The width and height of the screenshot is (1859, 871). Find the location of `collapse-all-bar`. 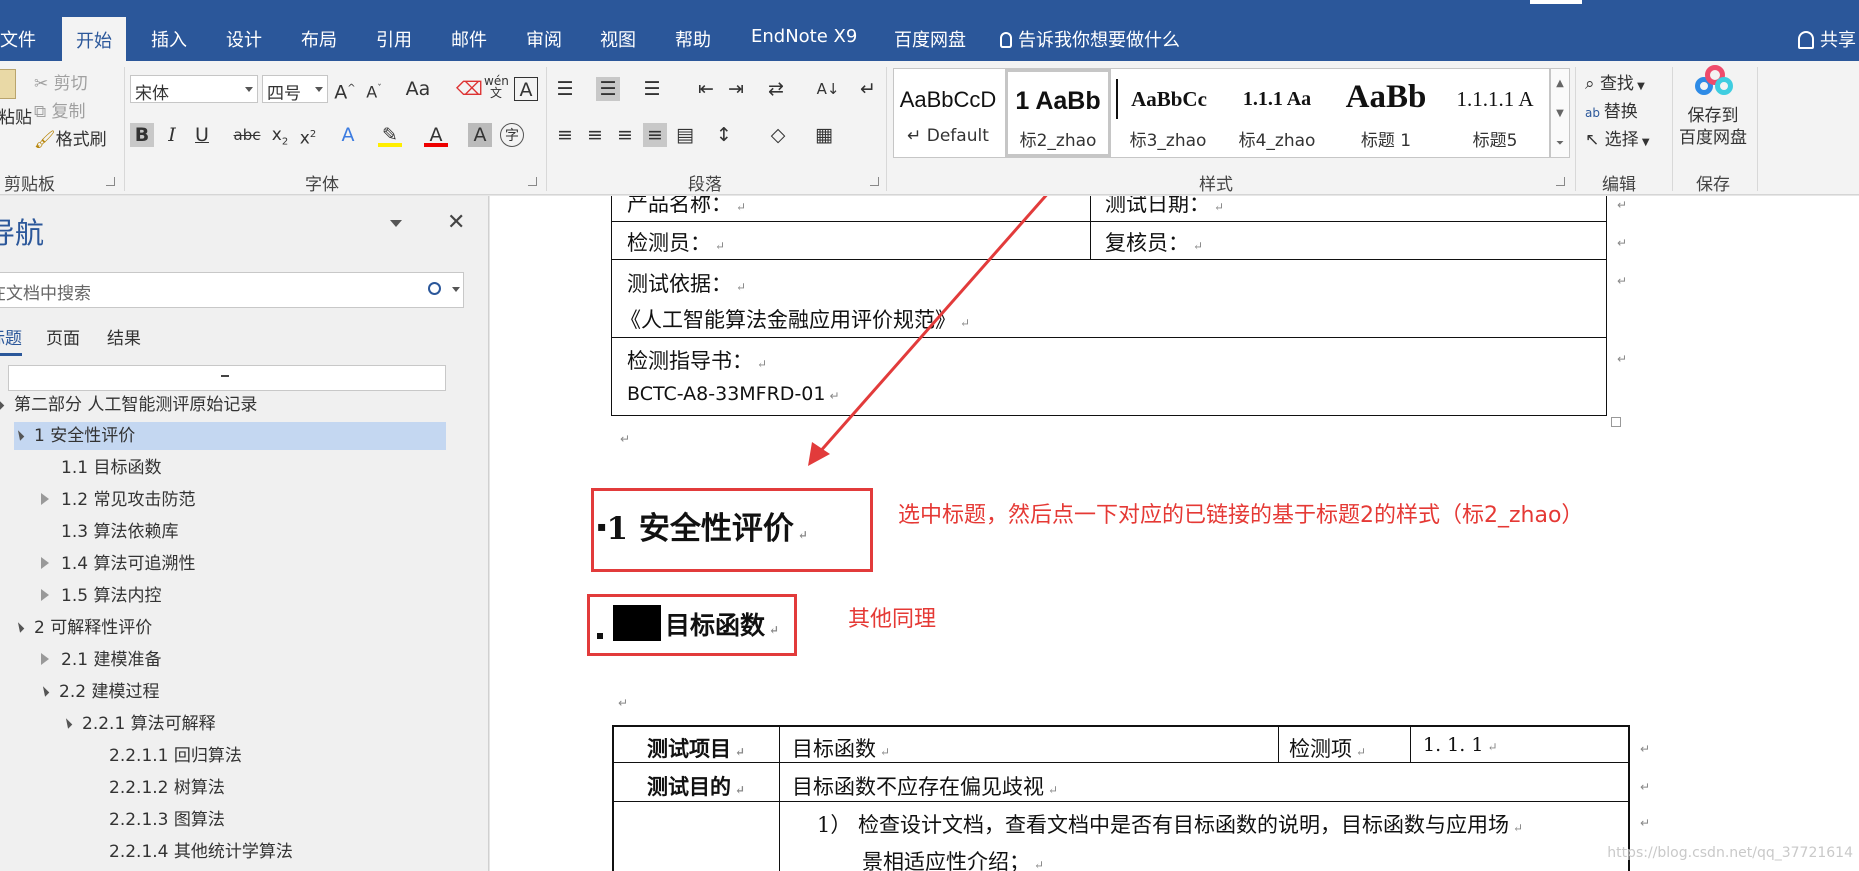

collapse-all-bar is located at coordinates (227, 378).